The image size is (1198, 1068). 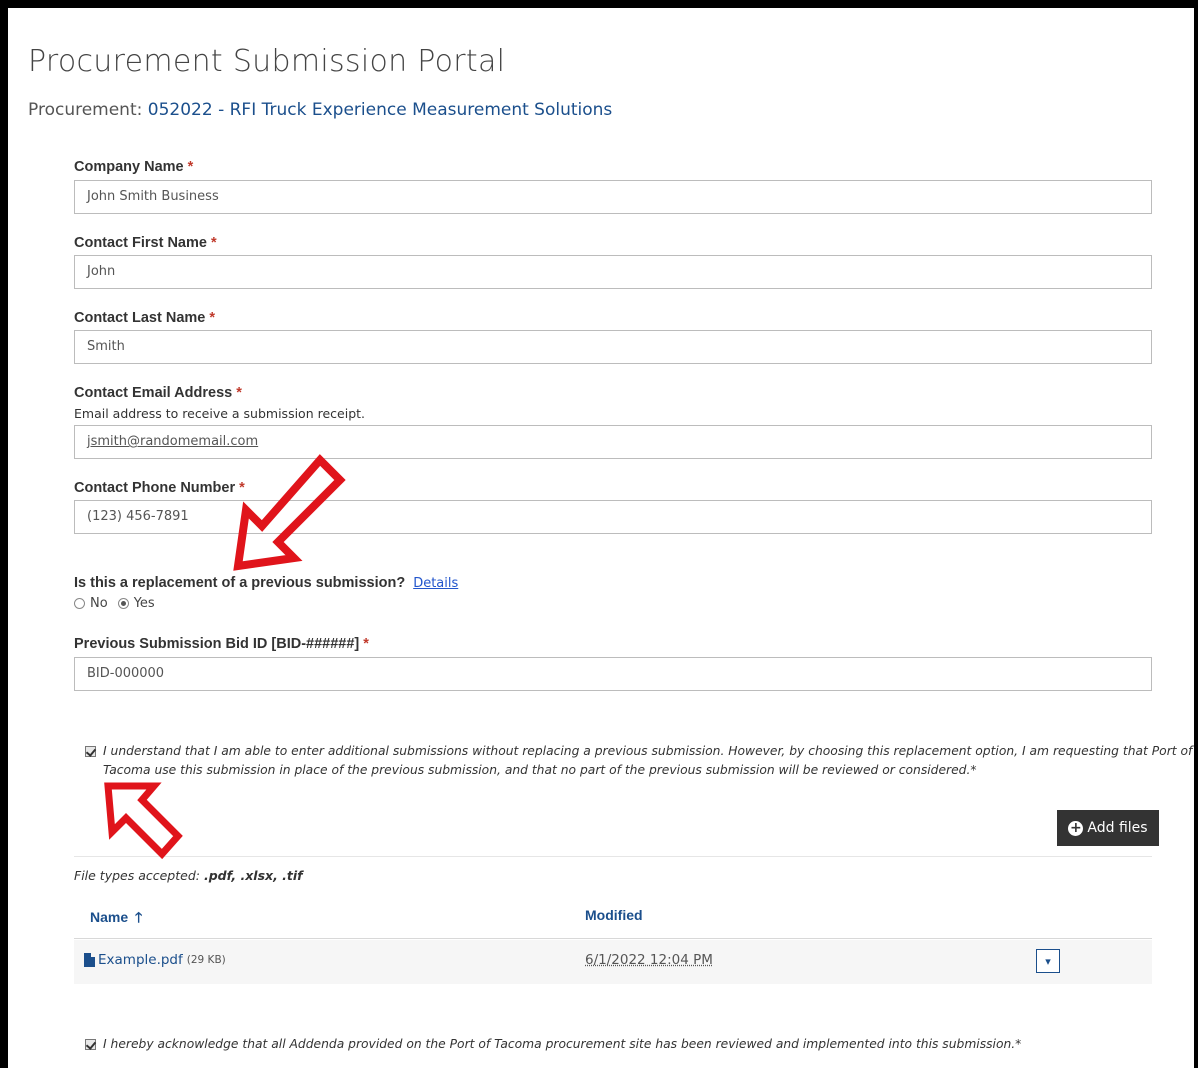 I want to click on last-name-label: Contact Last Name *, so click(x=144, y=318).